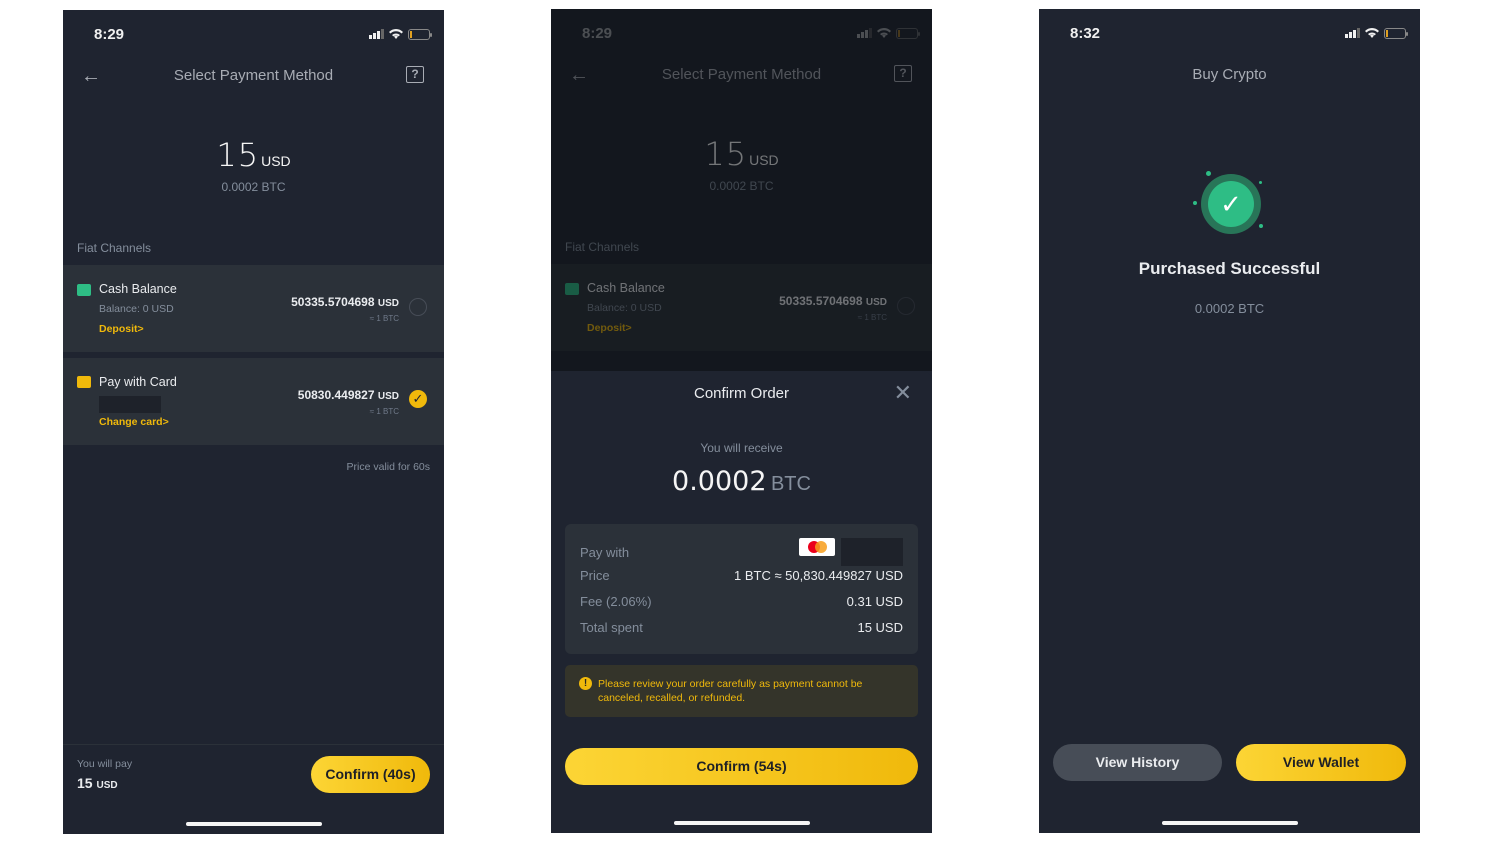 The height and width of the screenshot is (841, 1487). I want to click on row-key: Pay with, so click(605, 552).